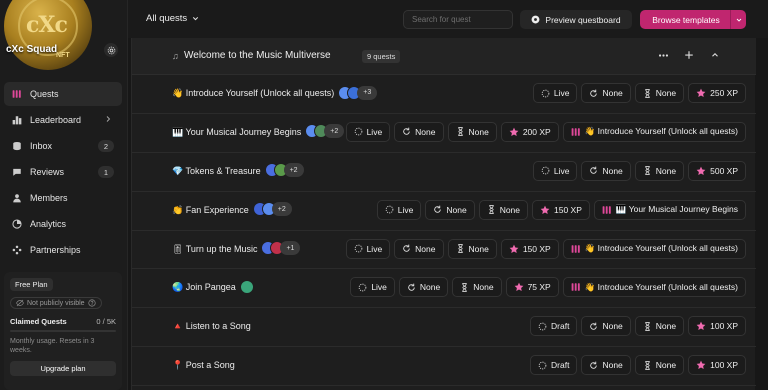 This screenshot has width=768, height=390. Describe the element at coordinates (63, 224) in the screenshot. I see `sidebar-item-analytics: Analytics` at that location.